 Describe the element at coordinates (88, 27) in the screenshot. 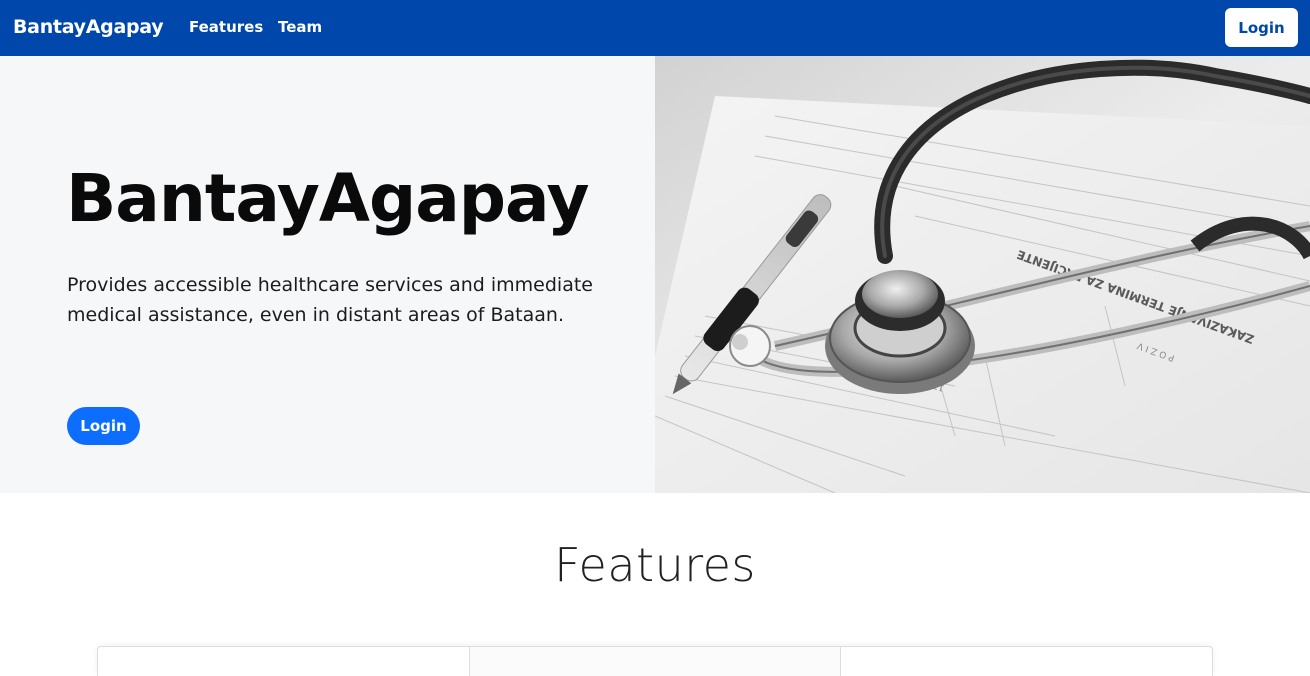

I see `brand-link: BantayAgapay` at that location.